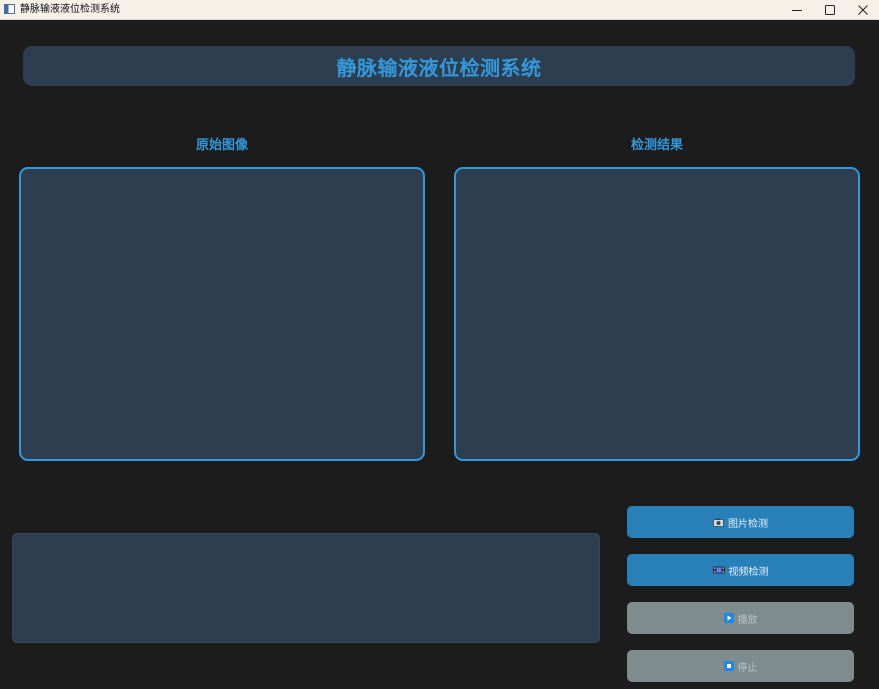 The image size is (879, 689). I want to click on close-icon, so click(862, 9).